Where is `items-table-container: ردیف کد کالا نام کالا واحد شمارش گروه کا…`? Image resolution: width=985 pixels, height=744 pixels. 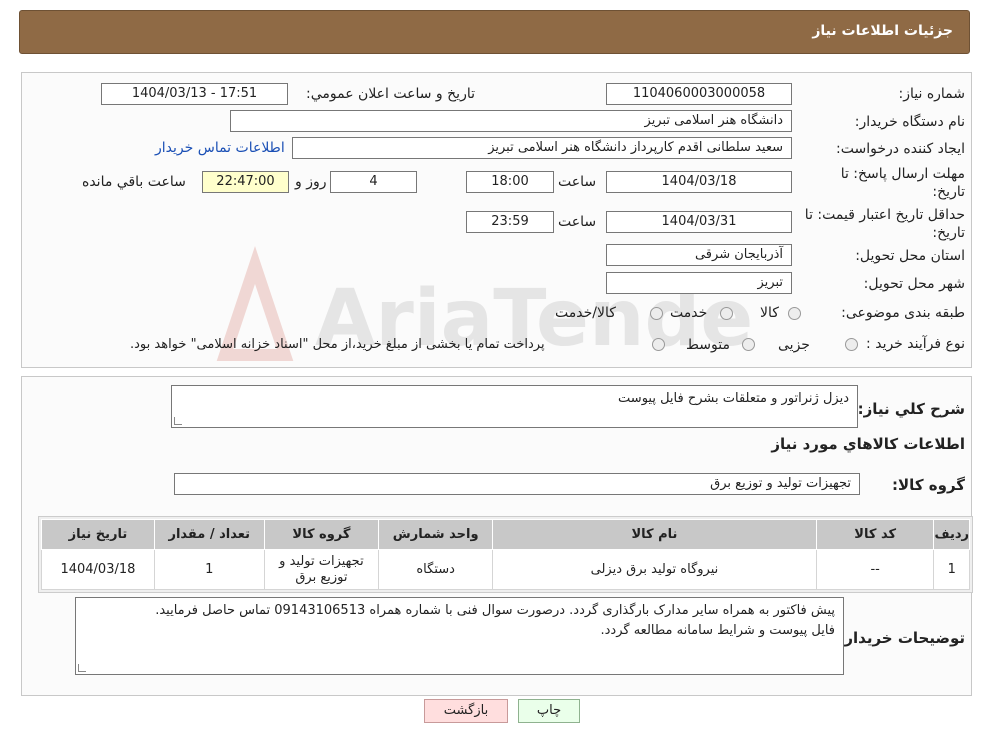
items-table-container: ردیف کد کالا نام کالا واحد شمارش گروه کا… is located at coordinates (505, 554).